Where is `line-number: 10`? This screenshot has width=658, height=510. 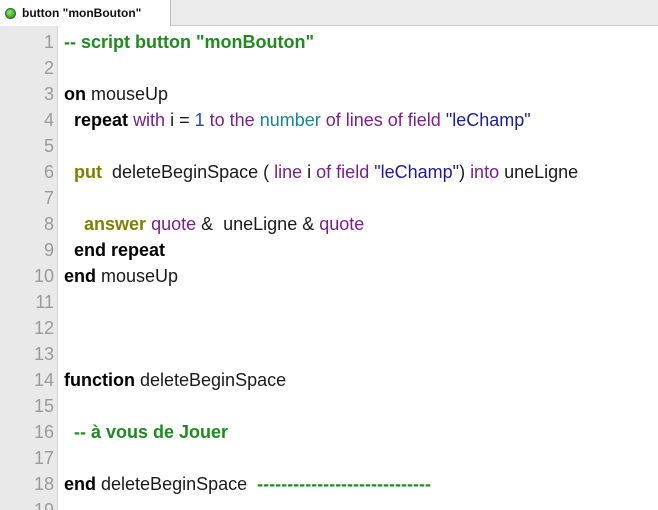 line-number: 10 is located at coordinates (43, 276).